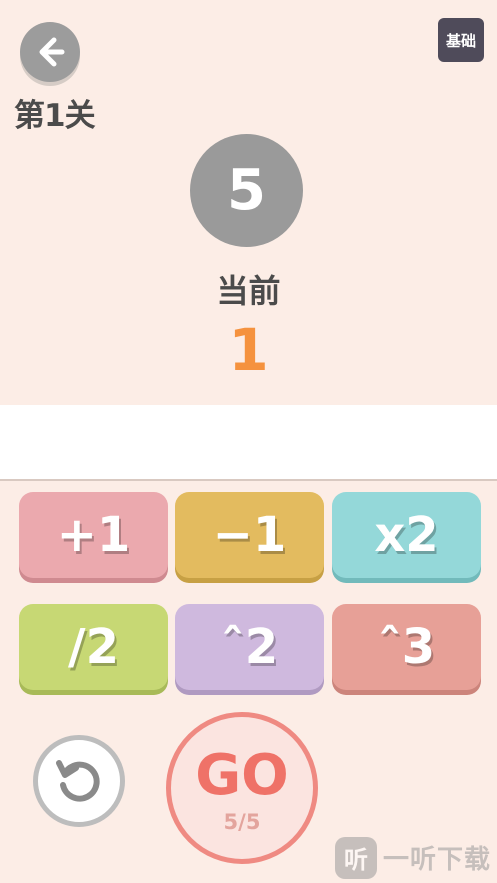 This screenshot has width=497, height=883. Describe the element at coordinates (406, 647) in the screenshot. I see `op-cube-button: ˆ3` at that location.